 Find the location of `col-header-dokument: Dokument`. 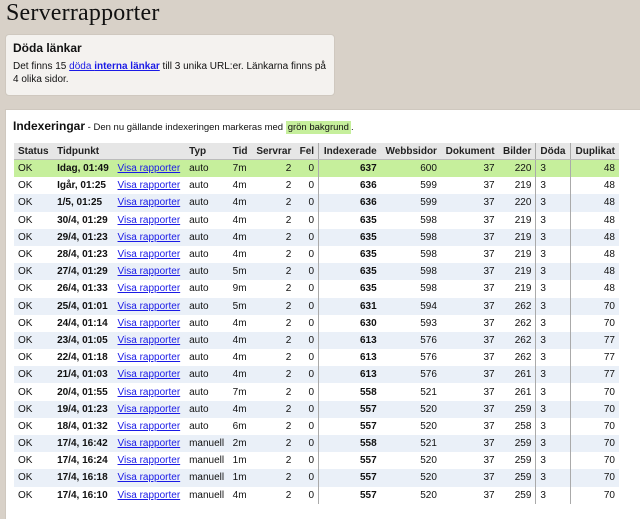

col-header-dokument: Dokument is located at coordinates (469, 151).